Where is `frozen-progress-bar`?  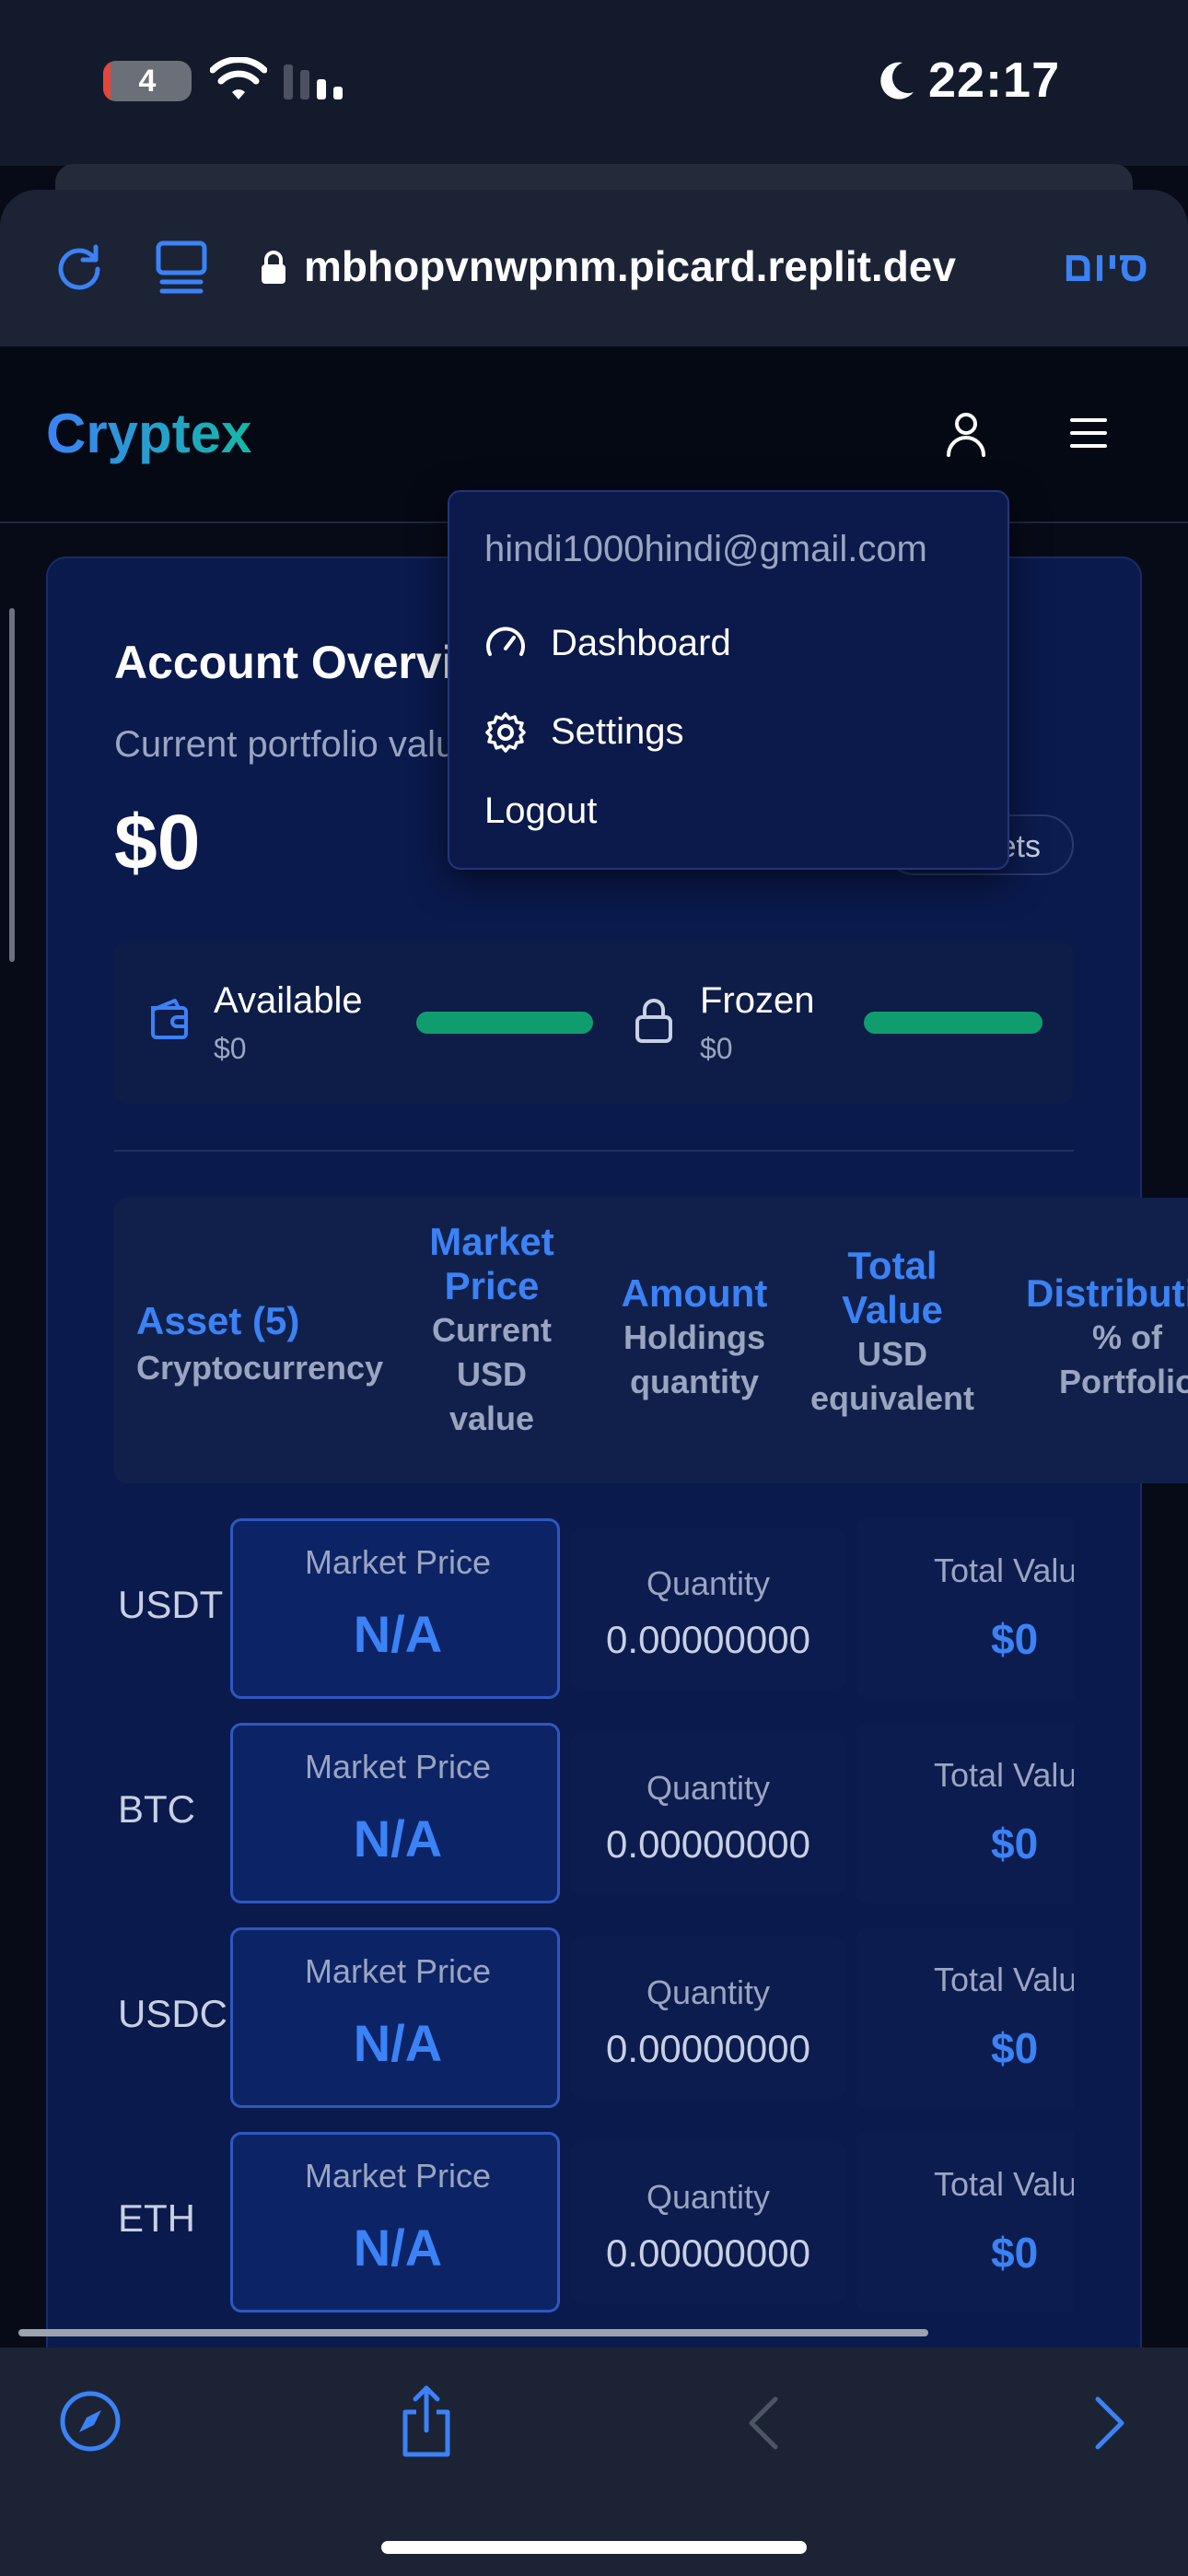 frozen-progress-bar is located at coordinates (953, 1023).